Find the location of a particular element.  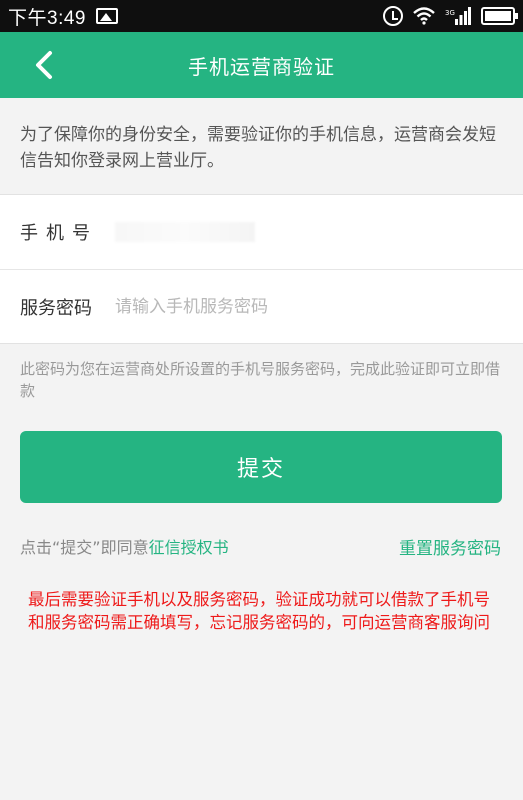

reset-password-link: 重置服务密码 is located at coordinates (450, 546).